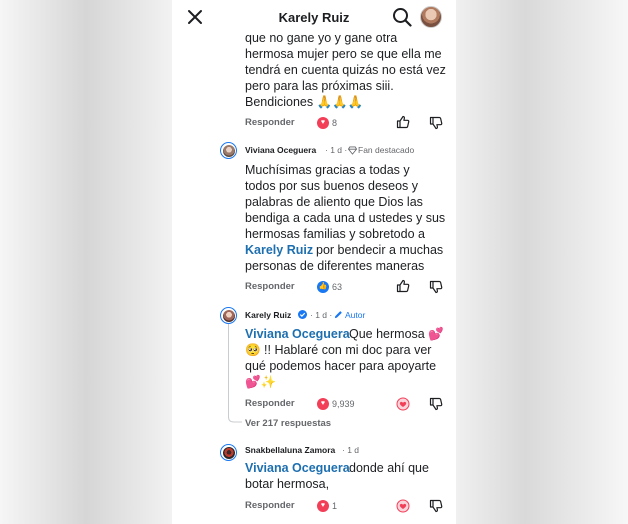 This screenshot has width=628, height=524. What do you see at coordinates (327, 170) in the screenshot?
I see `comment-text-line: Muchísimas gracias a todas y` at bounding box center [327, 170].